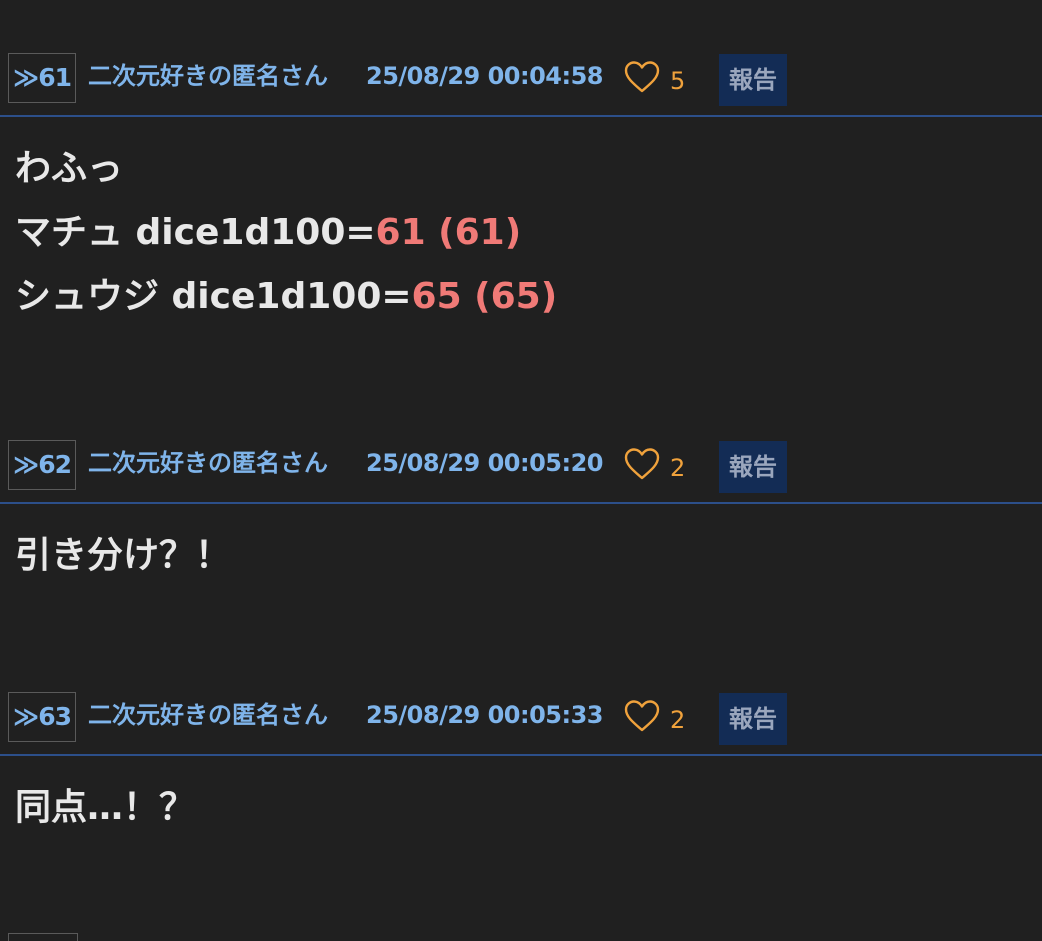  What do you see at coordinates (42, 717) in the screenshot?
I see `post-number-link: ≫63` at bounding box center [42, 717].